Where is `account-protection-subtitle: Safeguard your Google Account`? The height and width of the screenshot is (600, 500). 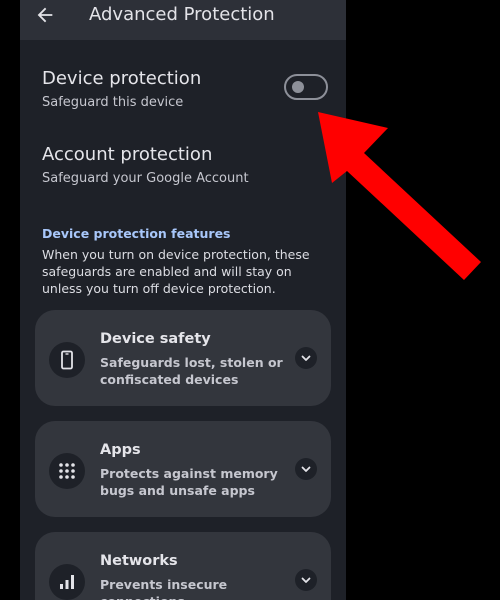 account-protection-subtitle: Safeguard your Google Account is located at coordinates (145, 178).